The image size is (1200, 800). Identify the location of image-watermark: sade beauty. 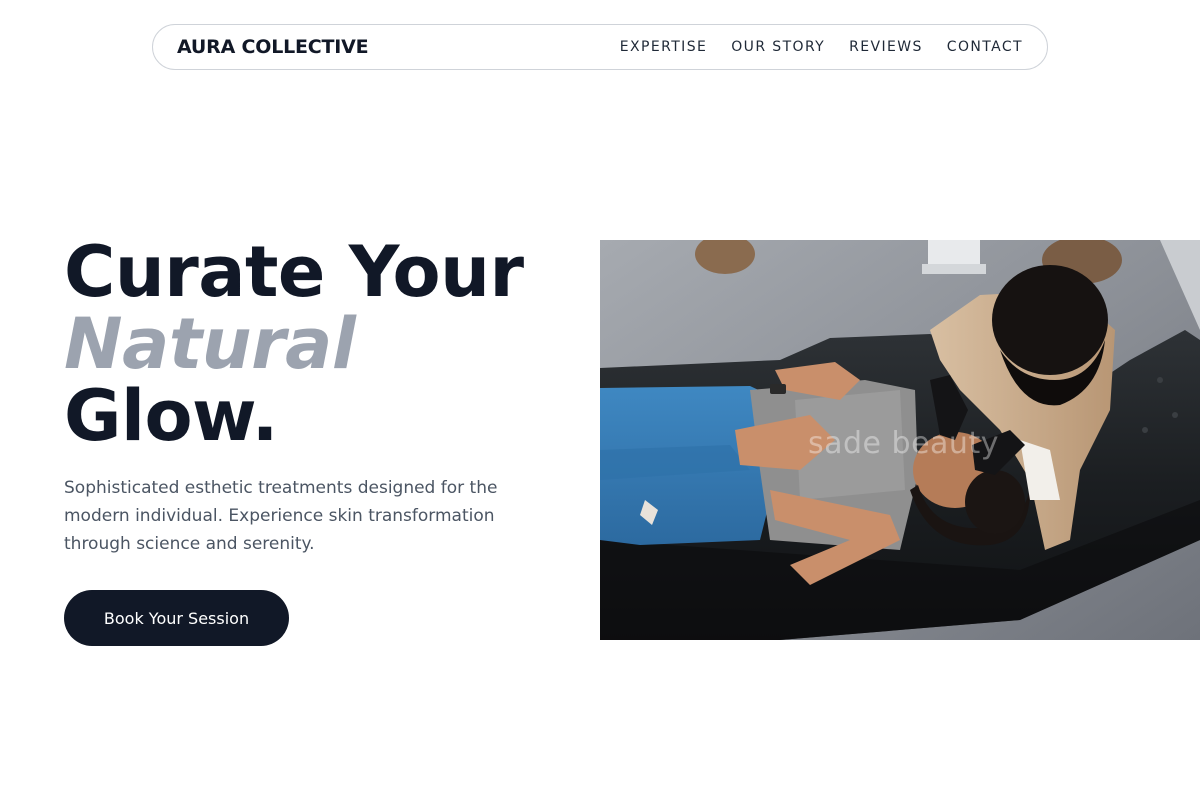
(903, 443).